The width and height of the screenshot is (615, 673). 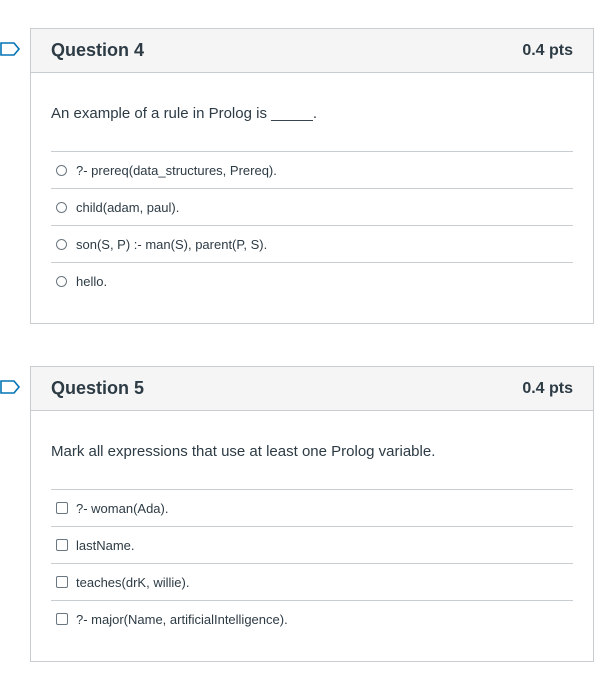 What do you see at coordinates (312, 51) in the screenshot?
I see `question-header: Question 4 0.4 pts` at bounding box center [312, 51].